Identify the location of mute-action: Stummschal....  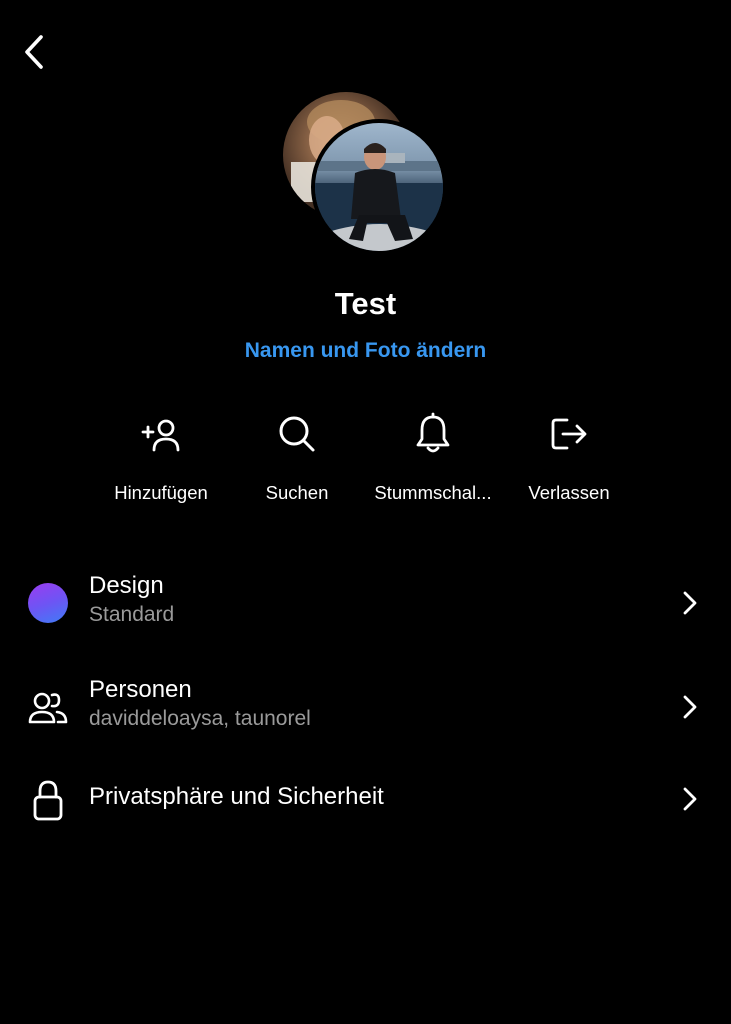
(433, 465).